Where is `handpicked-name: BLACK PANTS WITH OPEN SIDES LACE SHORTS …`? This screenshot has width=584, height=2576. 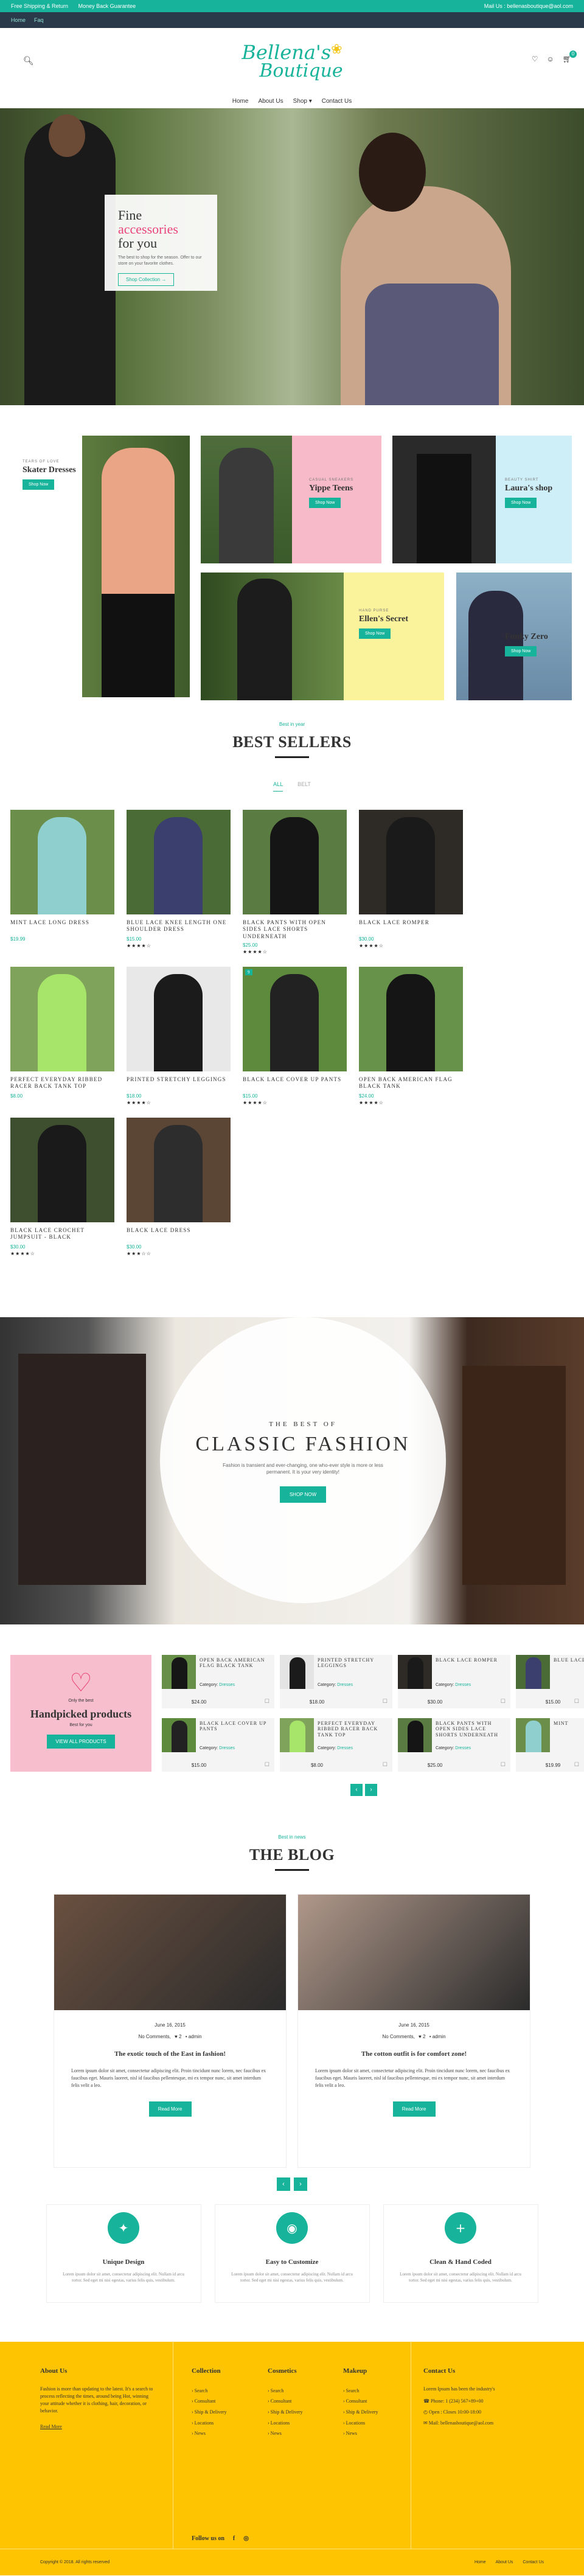
handpicked-name: BLACK PANTS WITH OPEN SIDES LACE SHORTS … is located at coordinates (471, 1729).